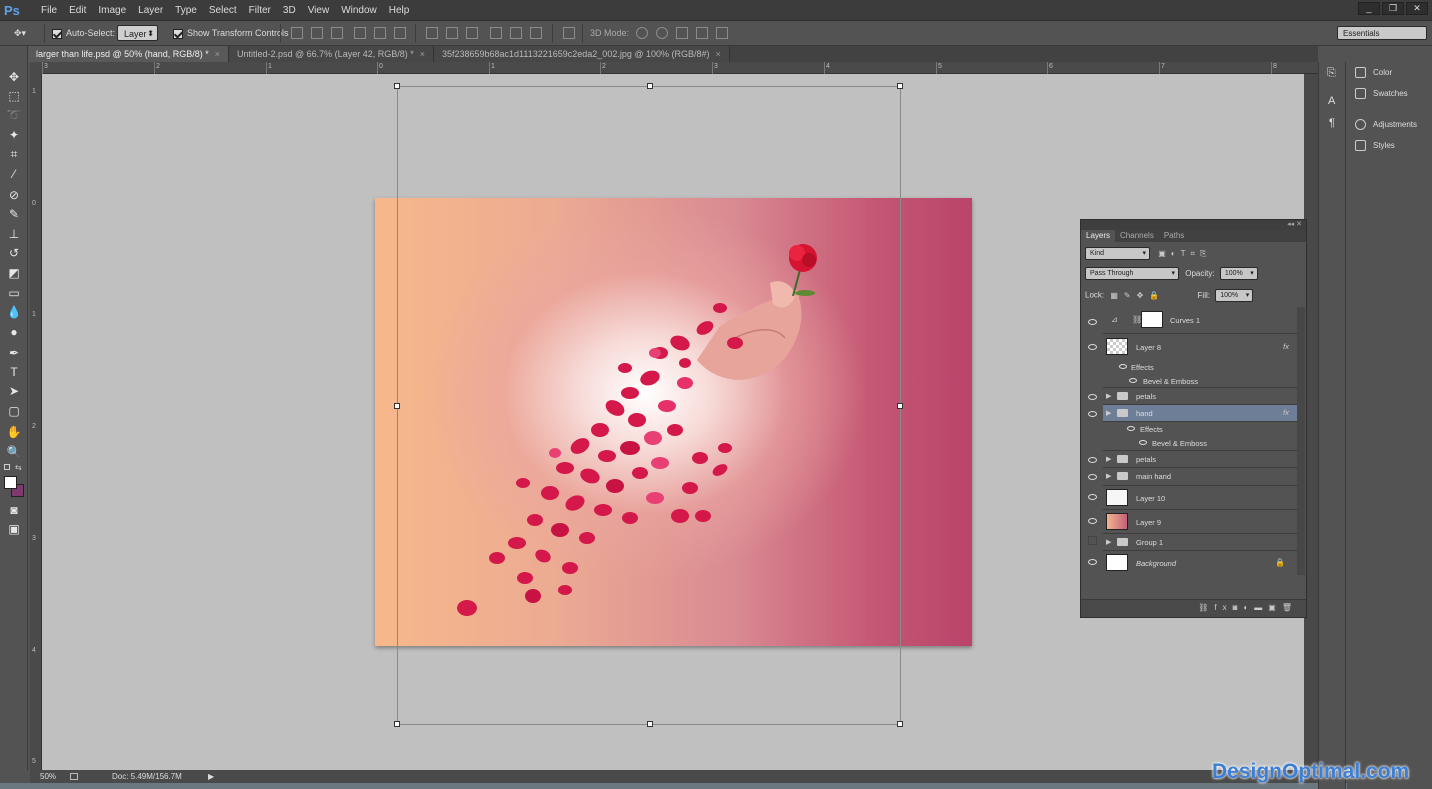 This screenshot has width=1432, height=789. Describe the element at coordinates (1248, 607) in the screenshot. I see `new-adjustment-icon: ◐` at that location.